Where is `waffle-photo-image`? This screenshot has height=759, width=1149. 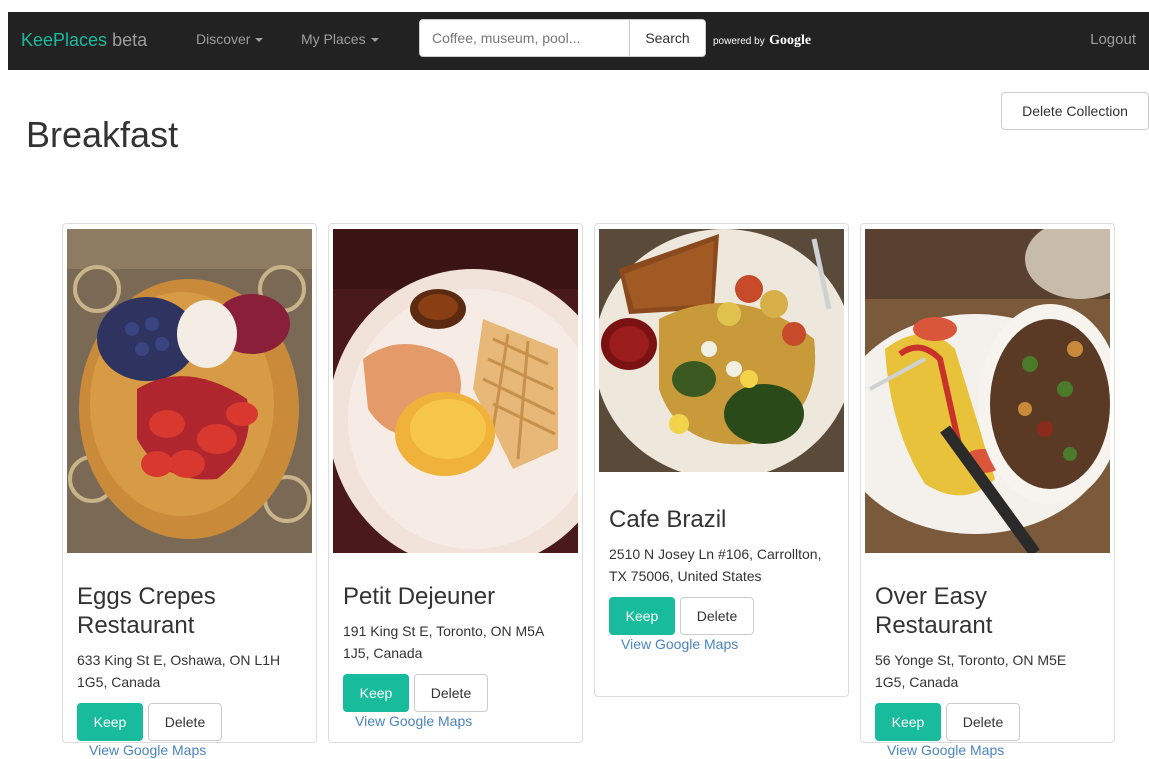
waffle-photo-image is located at coordinates (455, 391).